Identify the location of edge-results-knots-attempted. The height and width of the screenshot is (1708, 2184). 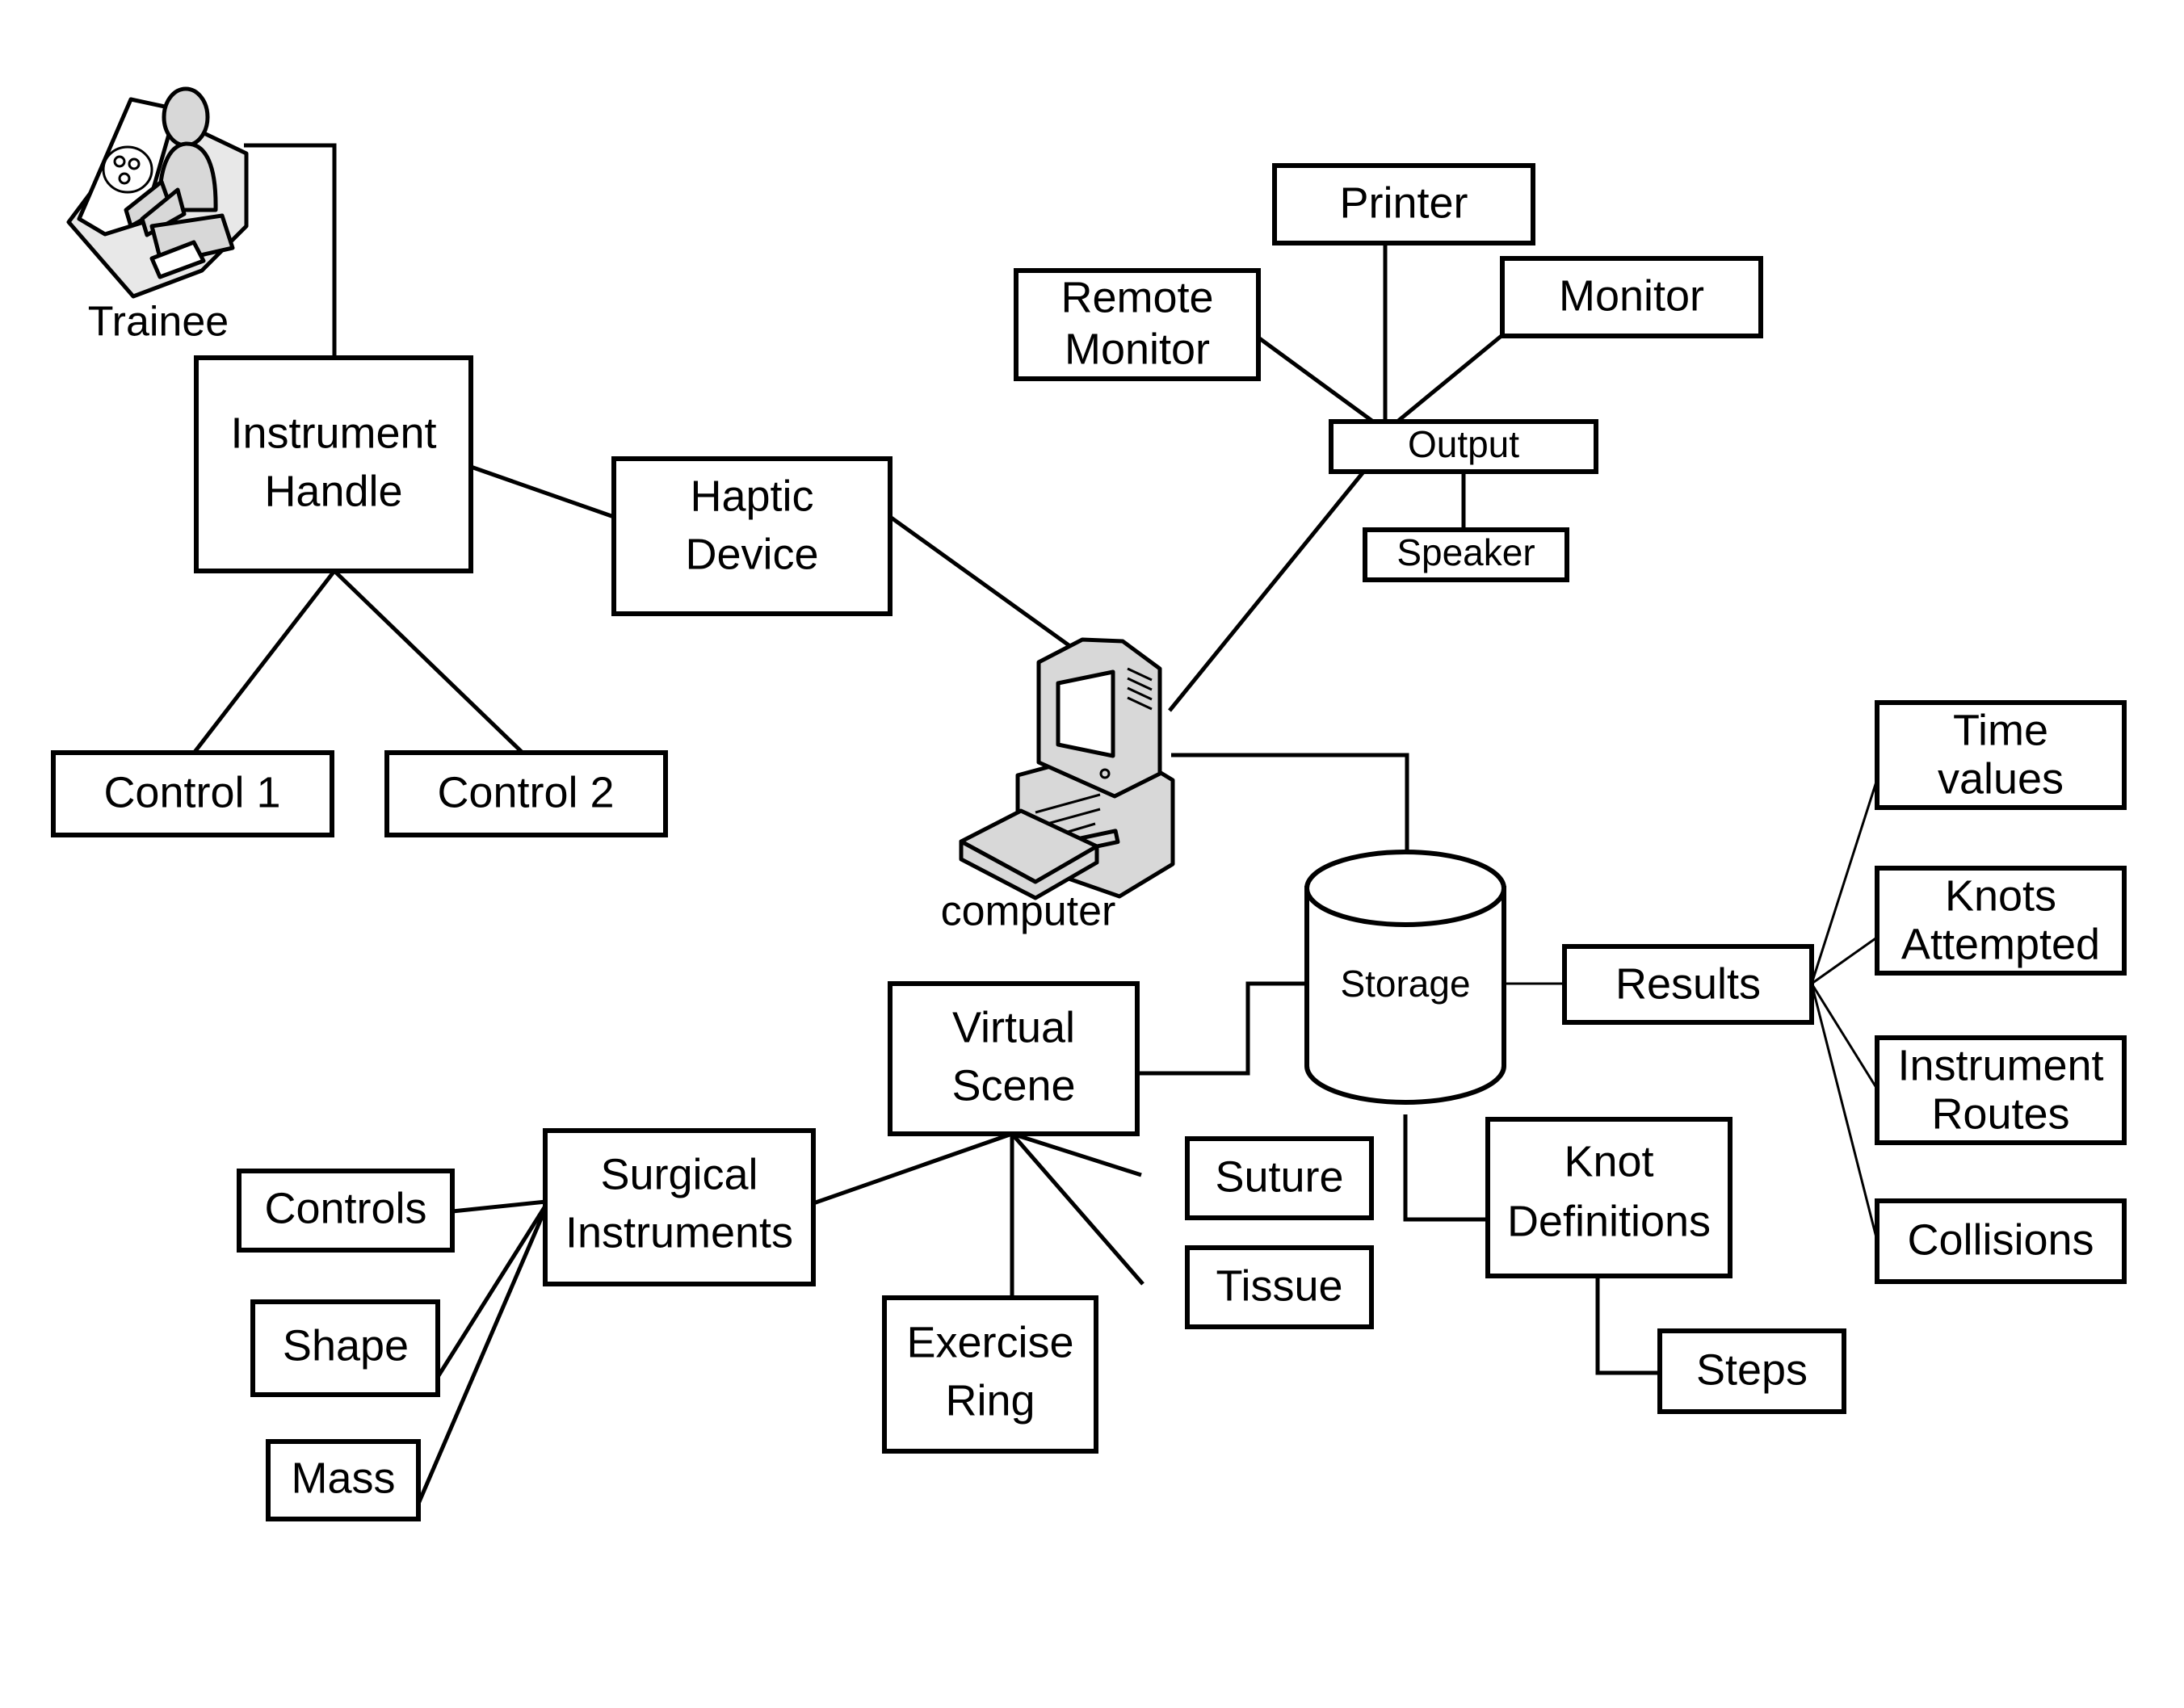
(1845, 960).